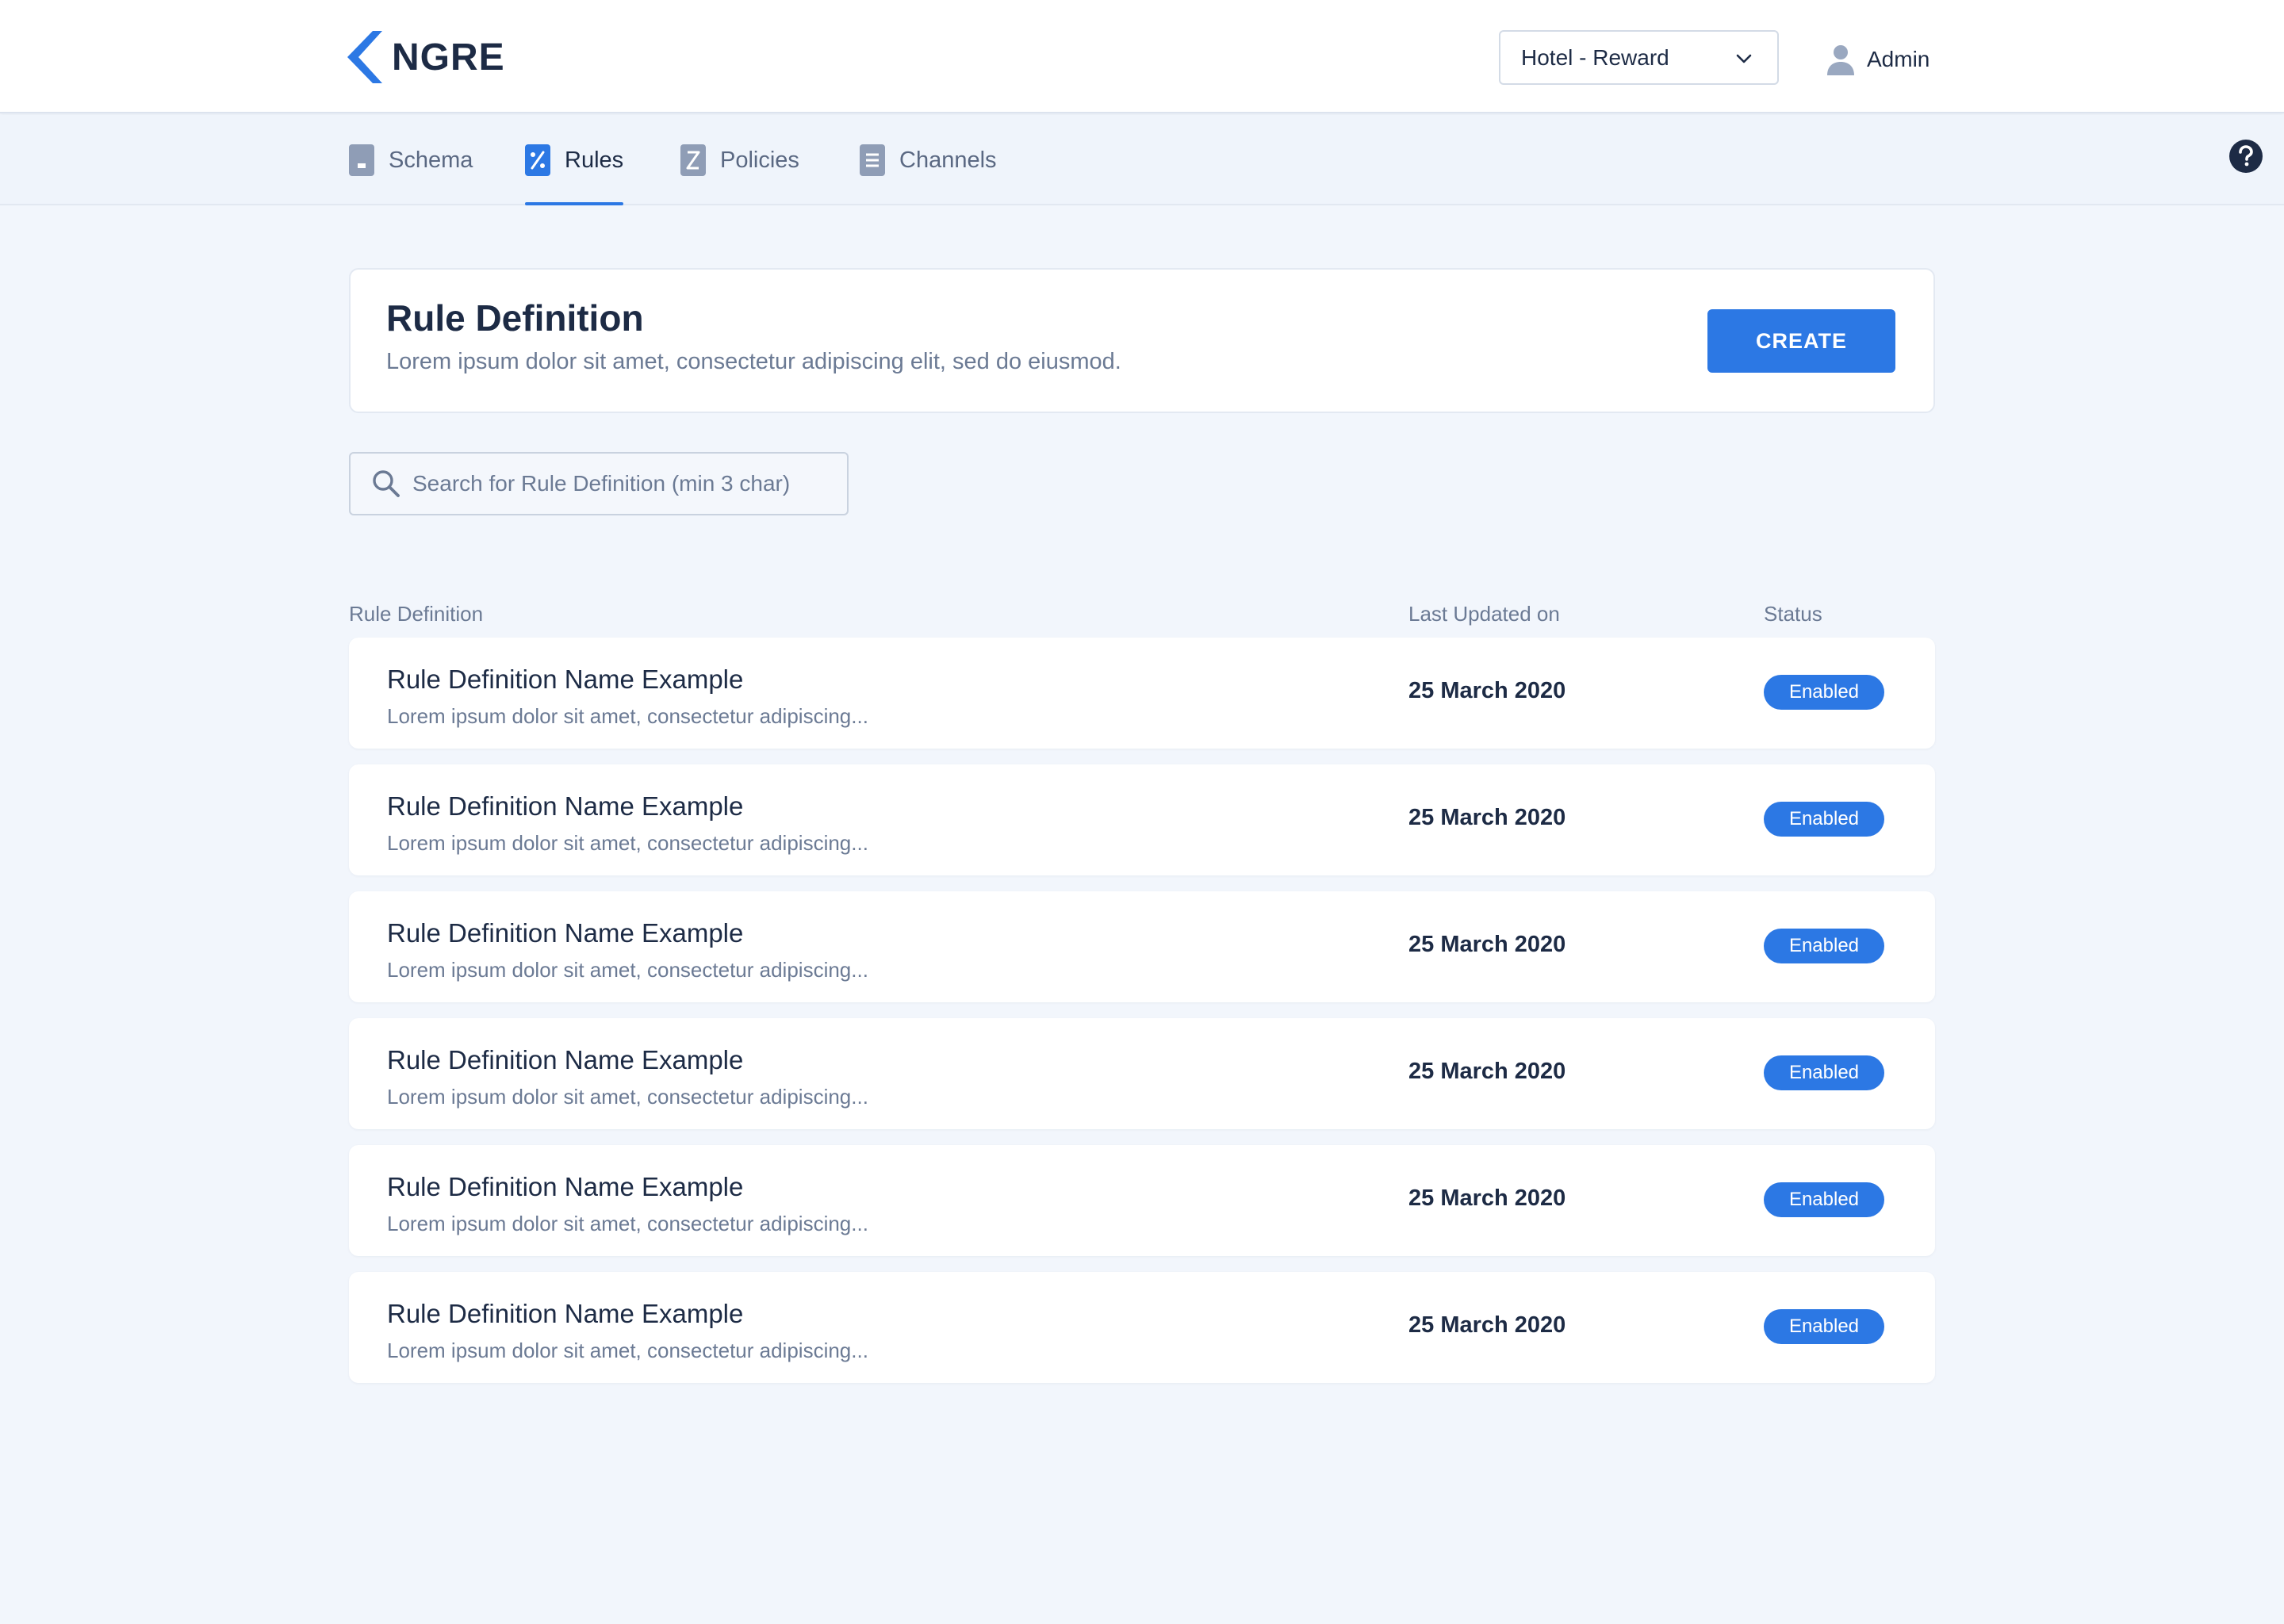 This screenshot has width=2284, height=1624. I want to click on schema-icon, so click(361, 160).